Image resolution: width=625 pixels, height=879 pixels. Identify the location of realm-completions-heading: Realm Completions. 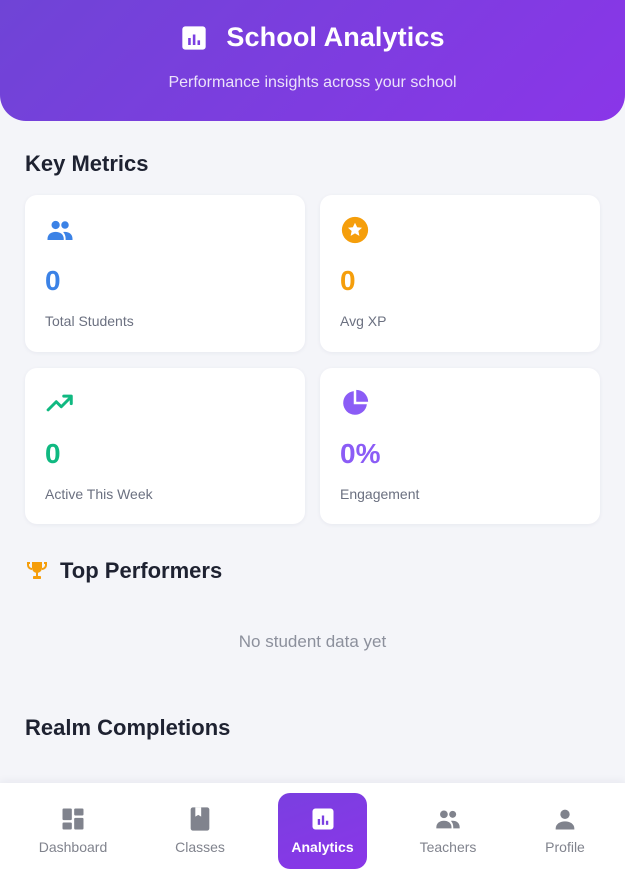
(128, 727).